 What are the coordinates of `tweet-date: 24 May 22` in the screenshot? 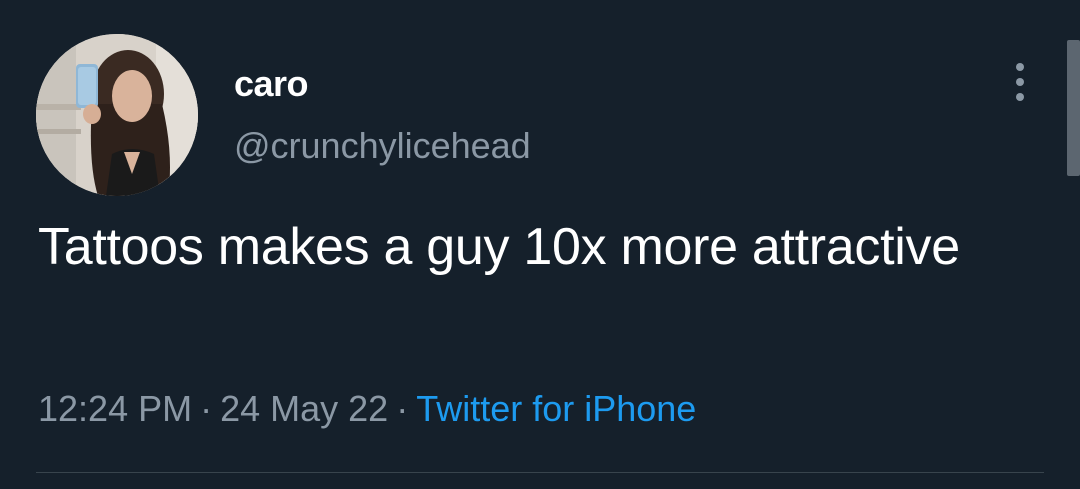 It's located at (304, 408).